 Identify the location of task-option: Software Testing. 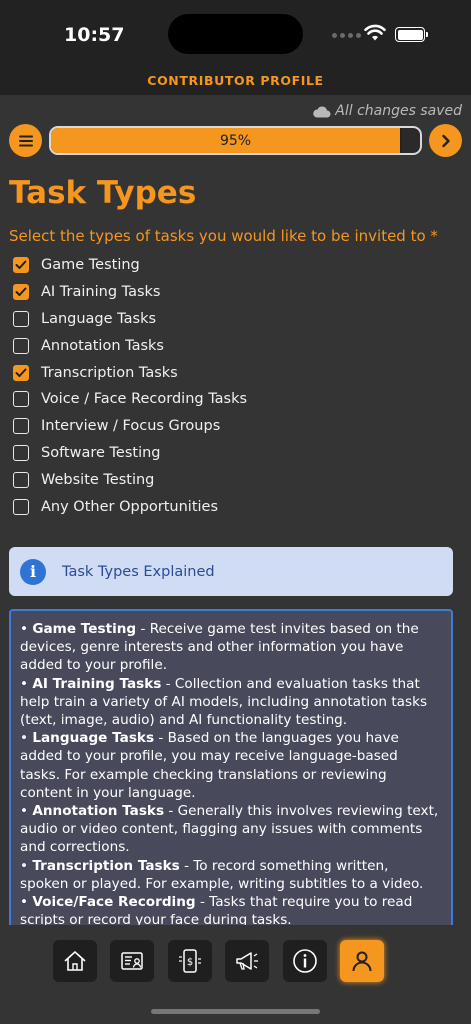
(130, 453).